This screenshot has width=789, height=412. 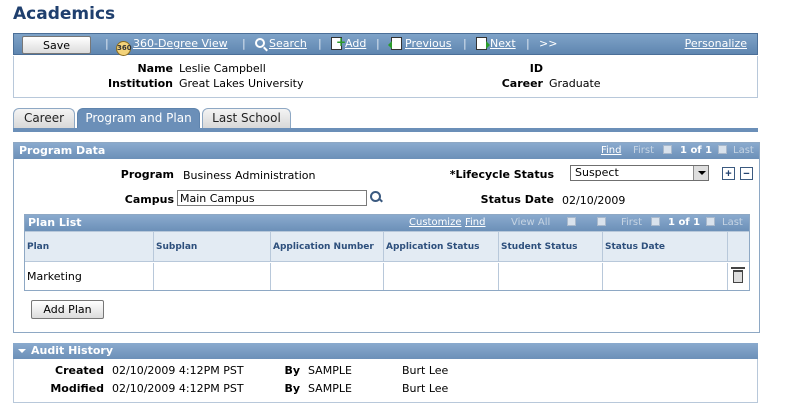 I want to click on institution-label: Institution, so click(x=140, y=83).